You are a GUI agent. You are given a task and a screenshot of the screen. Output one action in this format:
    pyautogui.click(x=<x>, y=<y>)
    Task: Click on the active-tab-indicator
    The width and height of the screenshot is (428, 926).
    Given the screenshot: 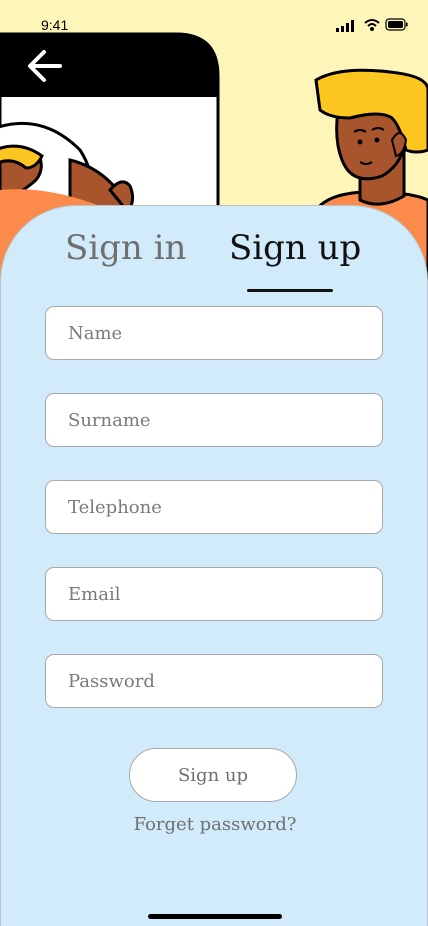 What is the action you would take?
    pyautogui.click(x=290, y=290)
    